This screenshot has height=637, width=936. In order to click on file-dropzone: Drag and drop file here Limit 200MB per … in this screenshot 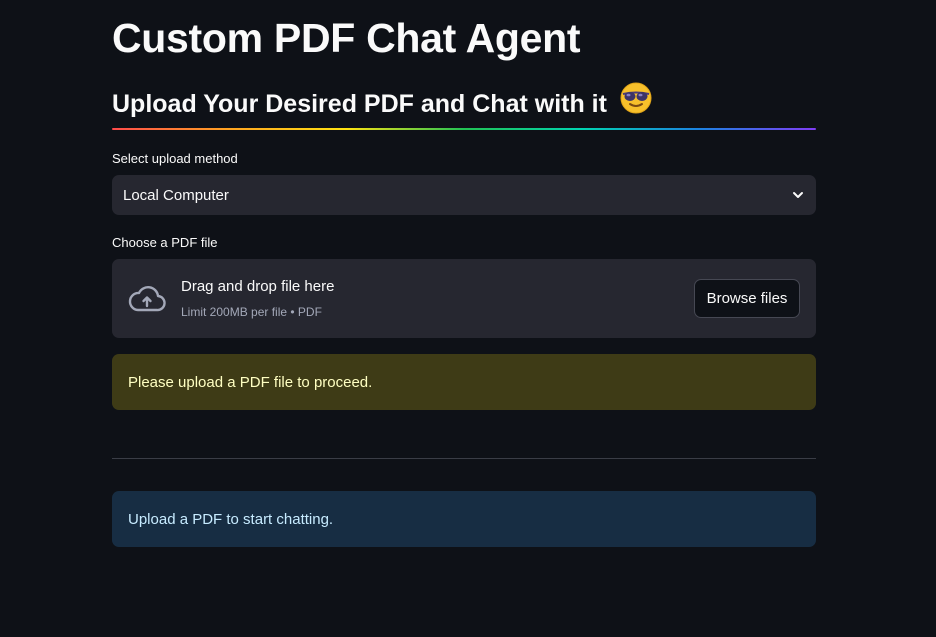, I will do `click(464, 298)`.